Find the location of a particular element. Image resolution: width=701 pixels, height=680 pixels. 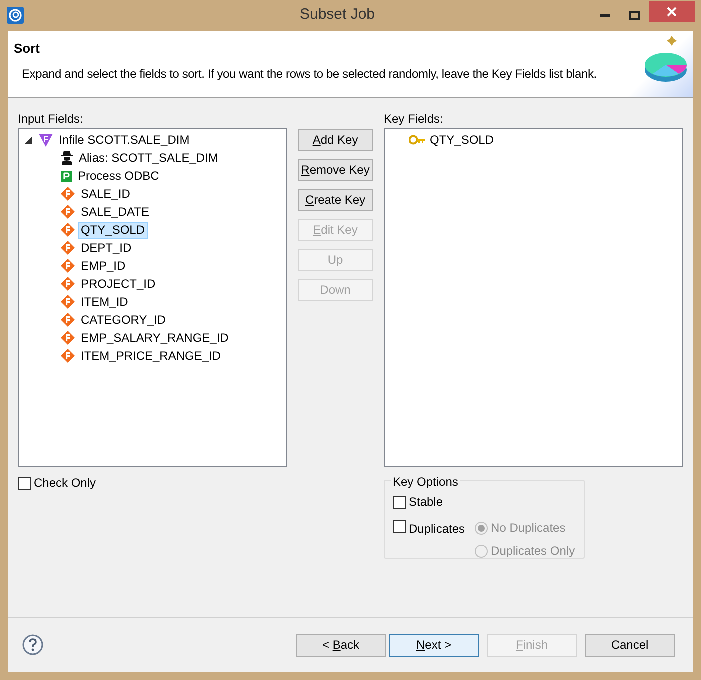

radio-label: Duplicates Only is located at coordinates (533, 551).